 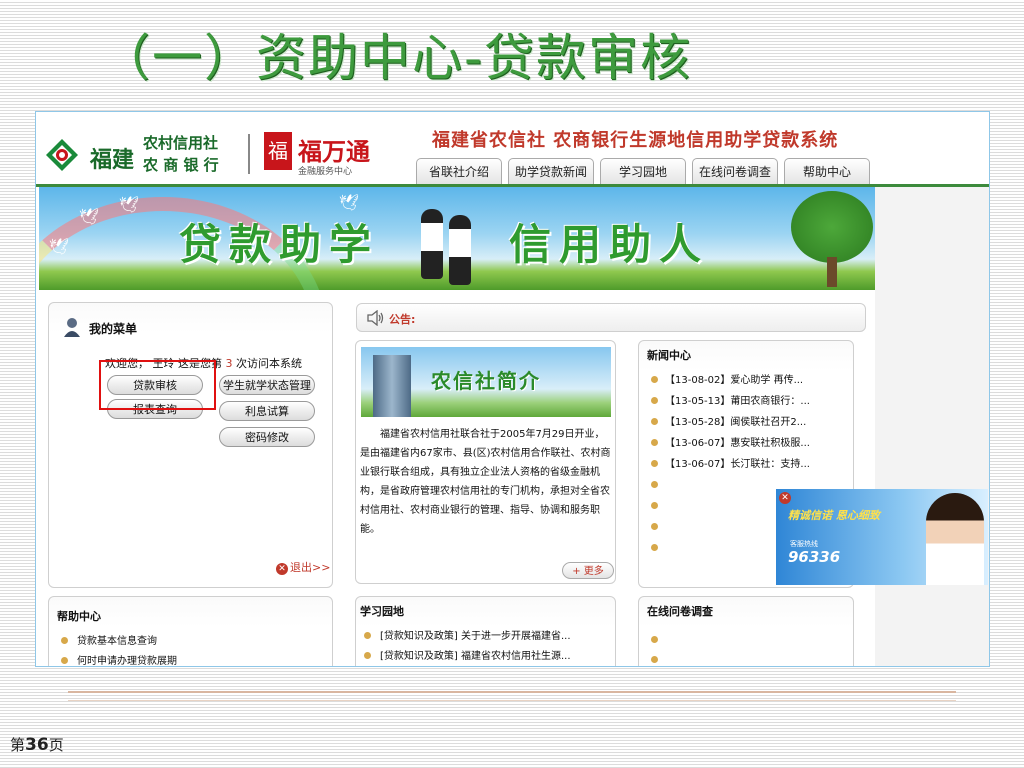 I want to click on highlight-box, so click(x=157, y=385).